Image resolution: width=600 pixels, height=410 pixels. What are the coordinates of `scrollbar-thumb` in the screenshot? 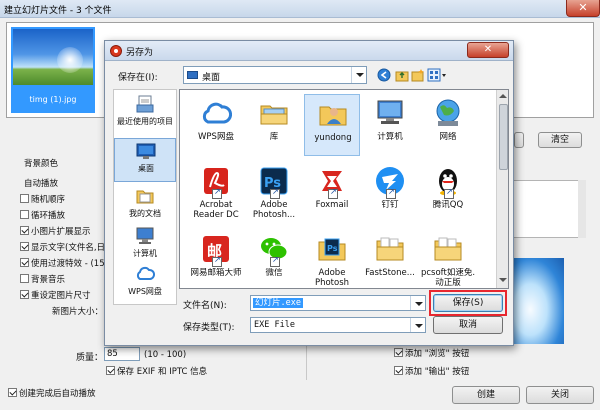 It's located at (503, 137).